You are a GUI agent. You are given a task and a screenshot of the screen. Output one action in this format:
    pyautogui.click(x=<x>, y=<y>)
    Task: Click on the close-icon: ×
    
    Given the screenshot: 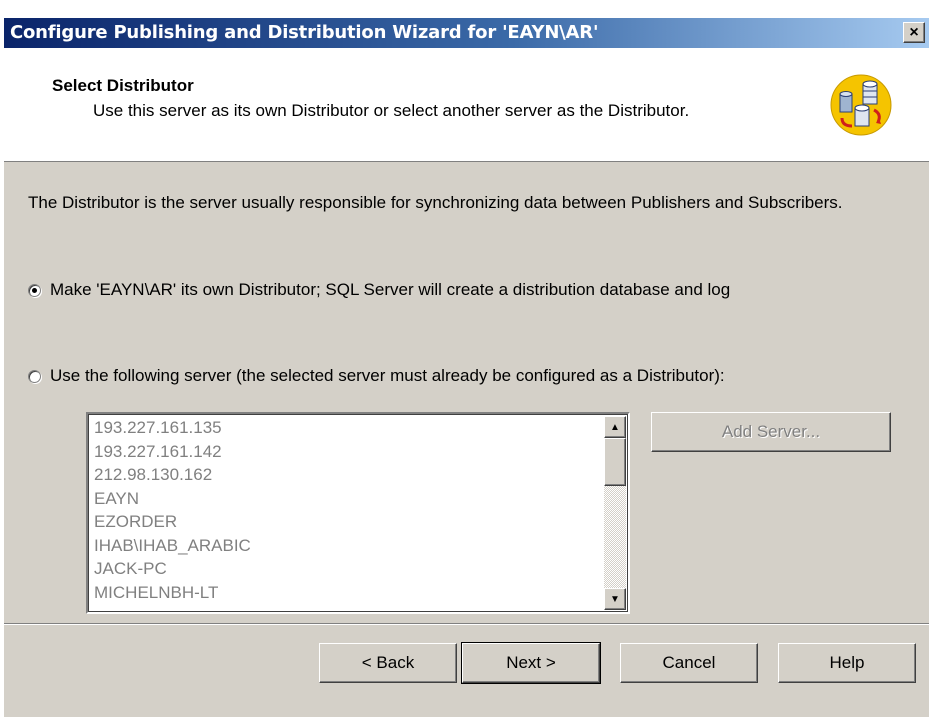 What is the action you would take?
    pyautogui.click(x=914, y=32)
    